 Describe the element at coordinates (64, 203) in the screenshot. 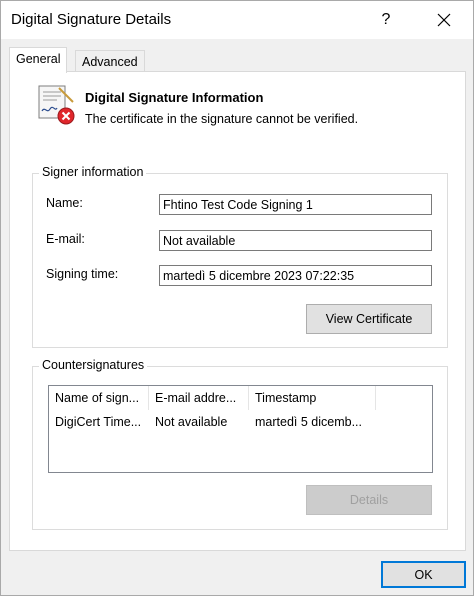

I see `name-label: Name:` at that location.